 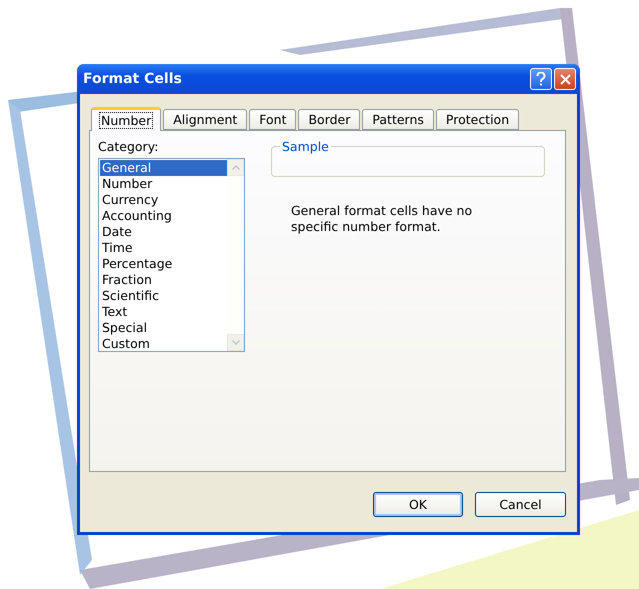 What do you see at coordinates (163, 312) in the screenshot?
I see `list-item: Text` at bounding box center [163, 312].